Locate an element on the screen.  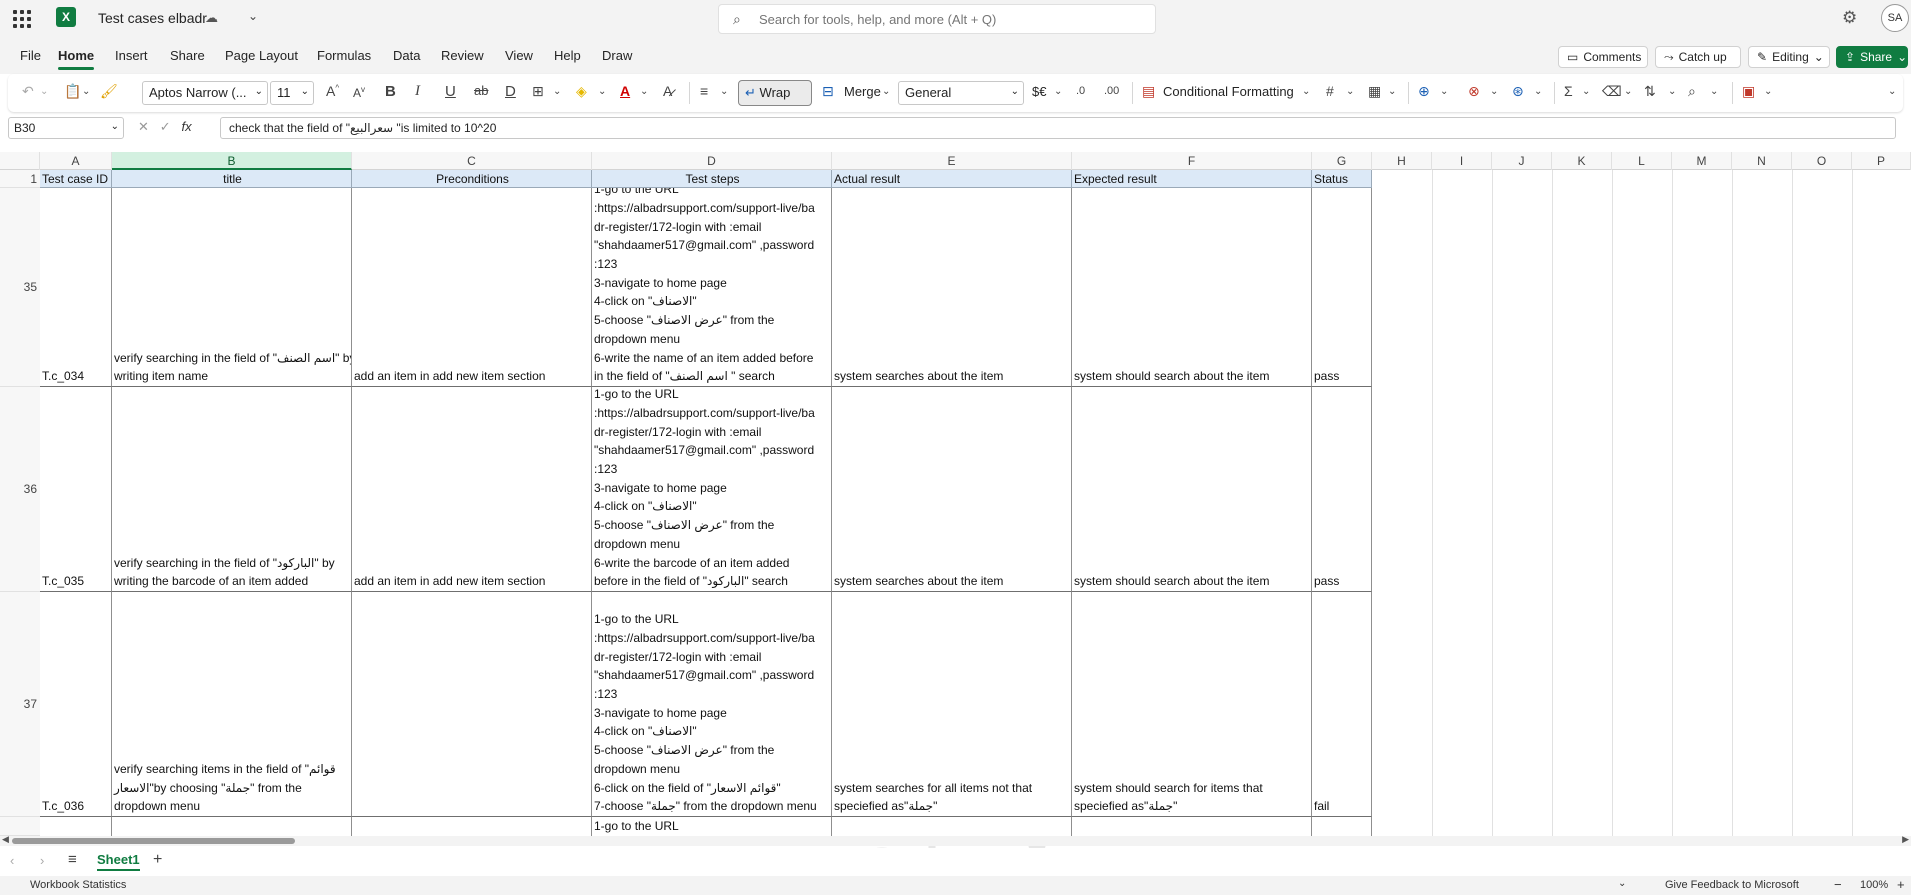
sort-filter-icon: ⇅ is located at coordinates (1650, 91).